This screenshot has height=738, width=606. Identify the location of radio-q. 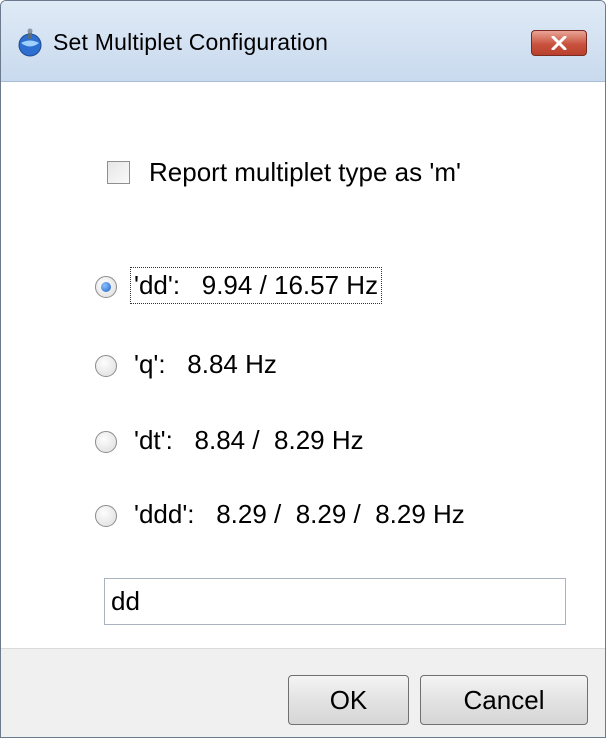
(106, 366).